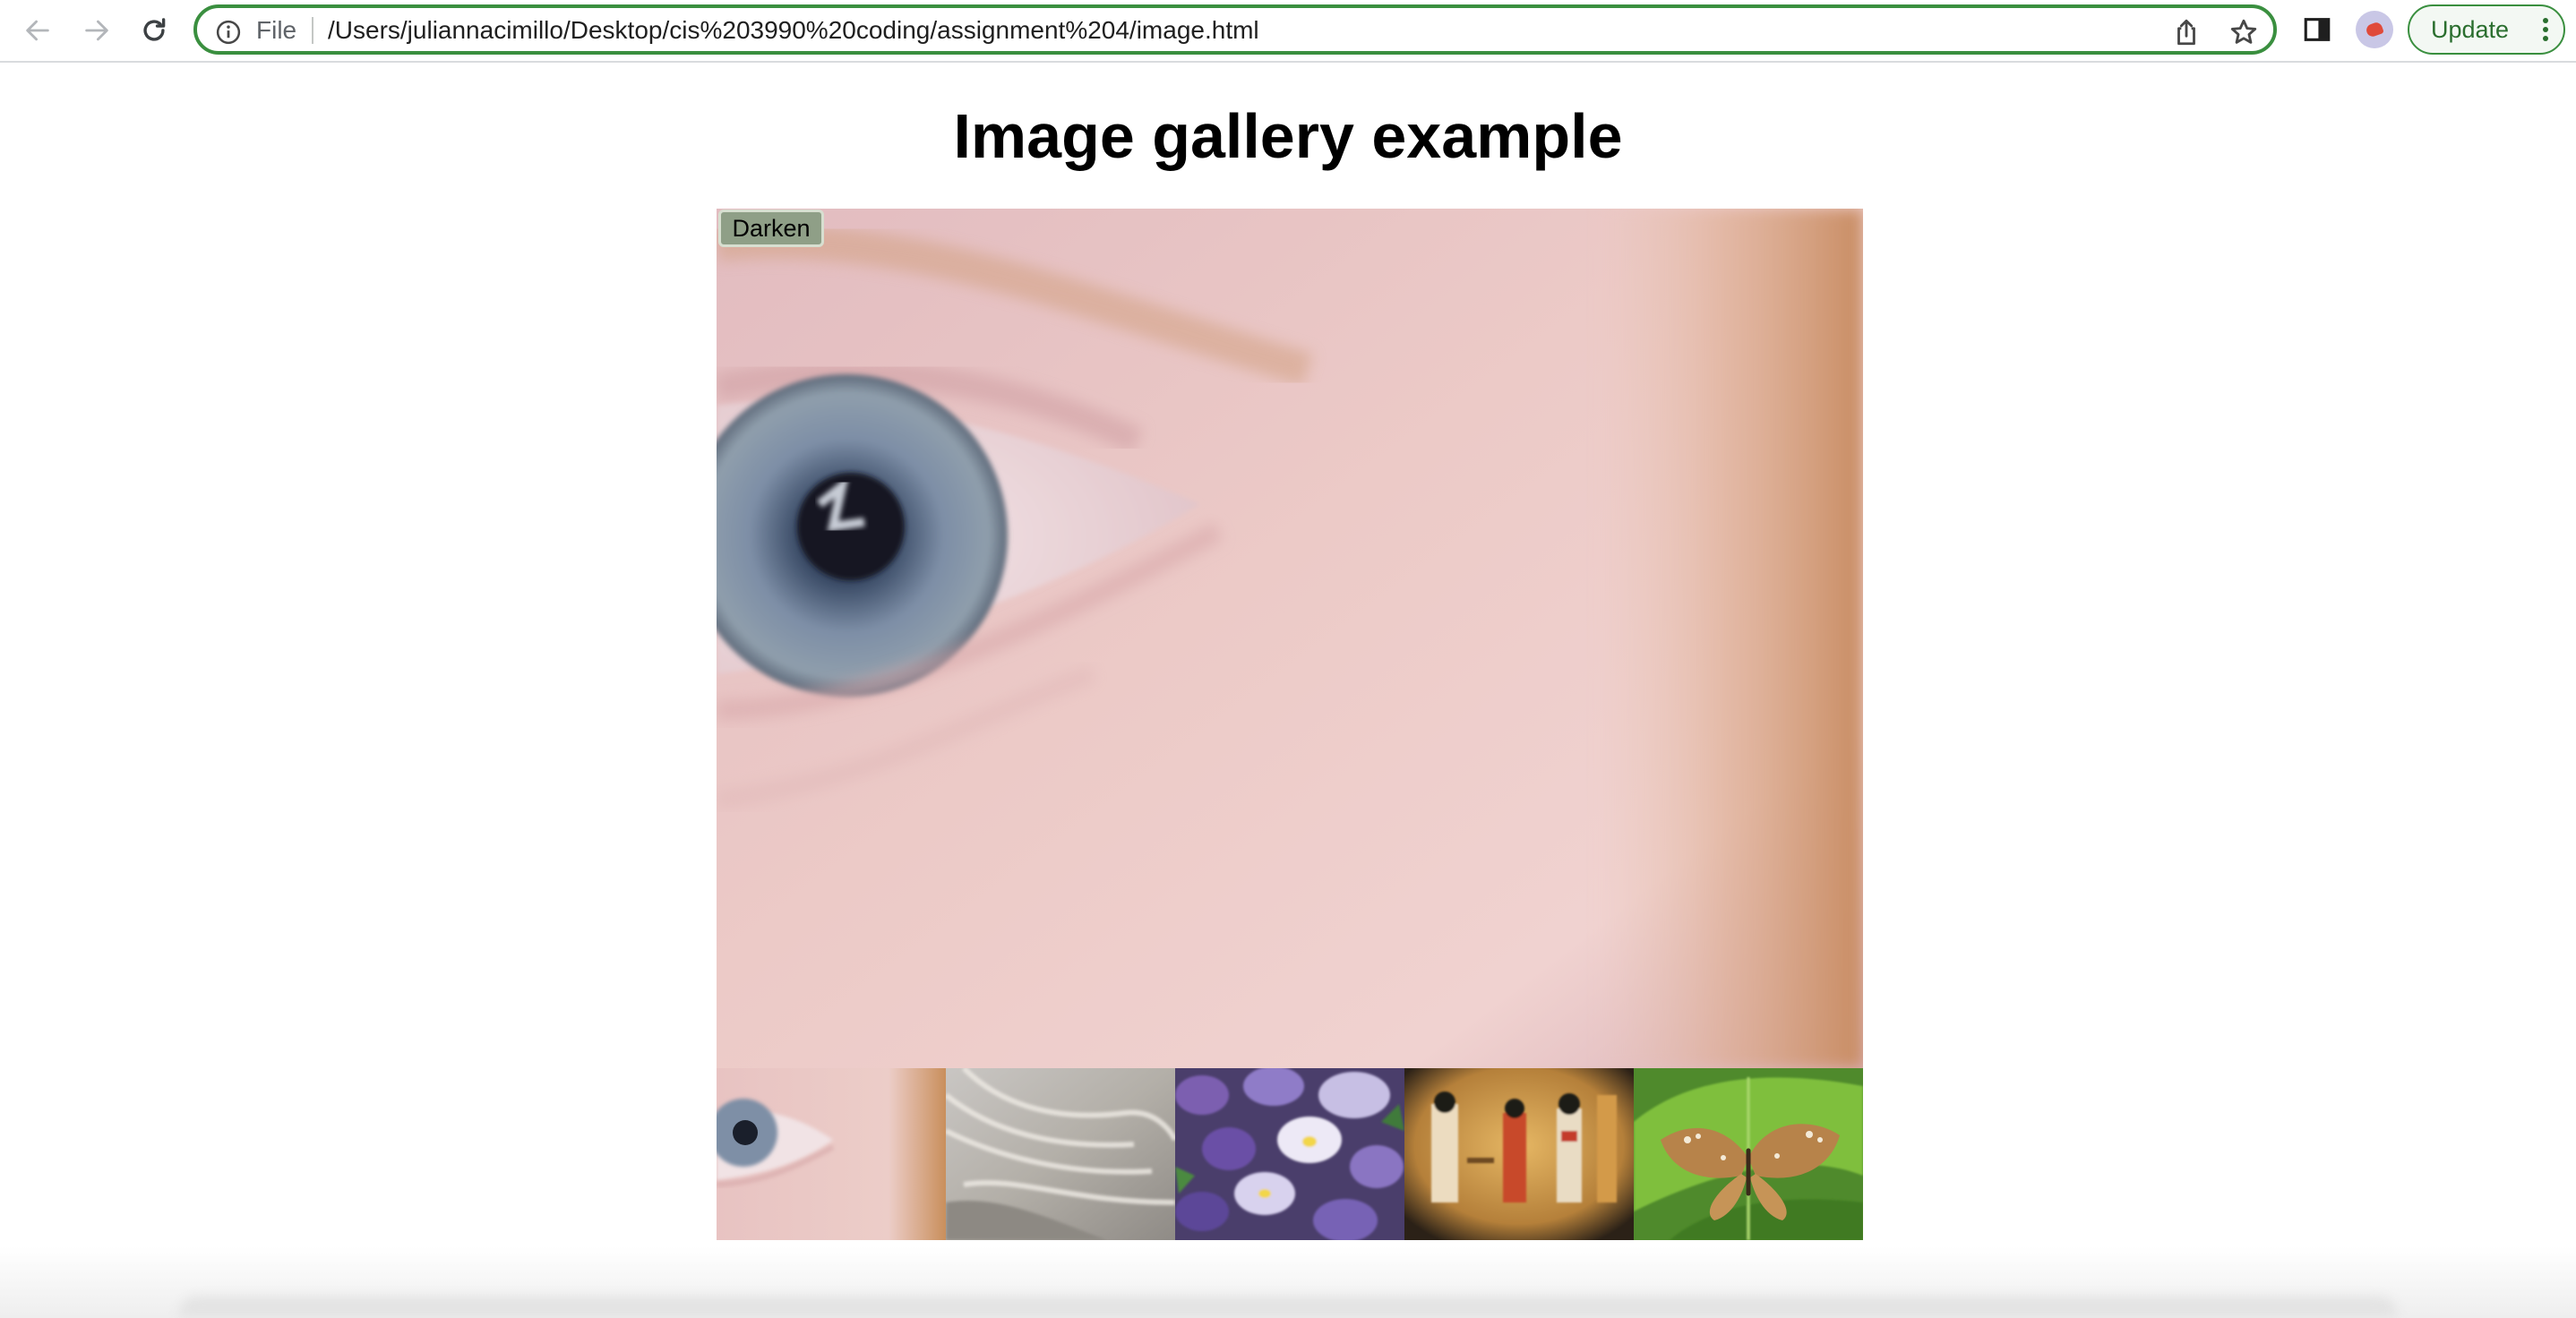 This screenshot has height=1318, width=2576. Describe the element at coordinates (312, 30) in the screenshot. I see `omnibox-divider` at that location.